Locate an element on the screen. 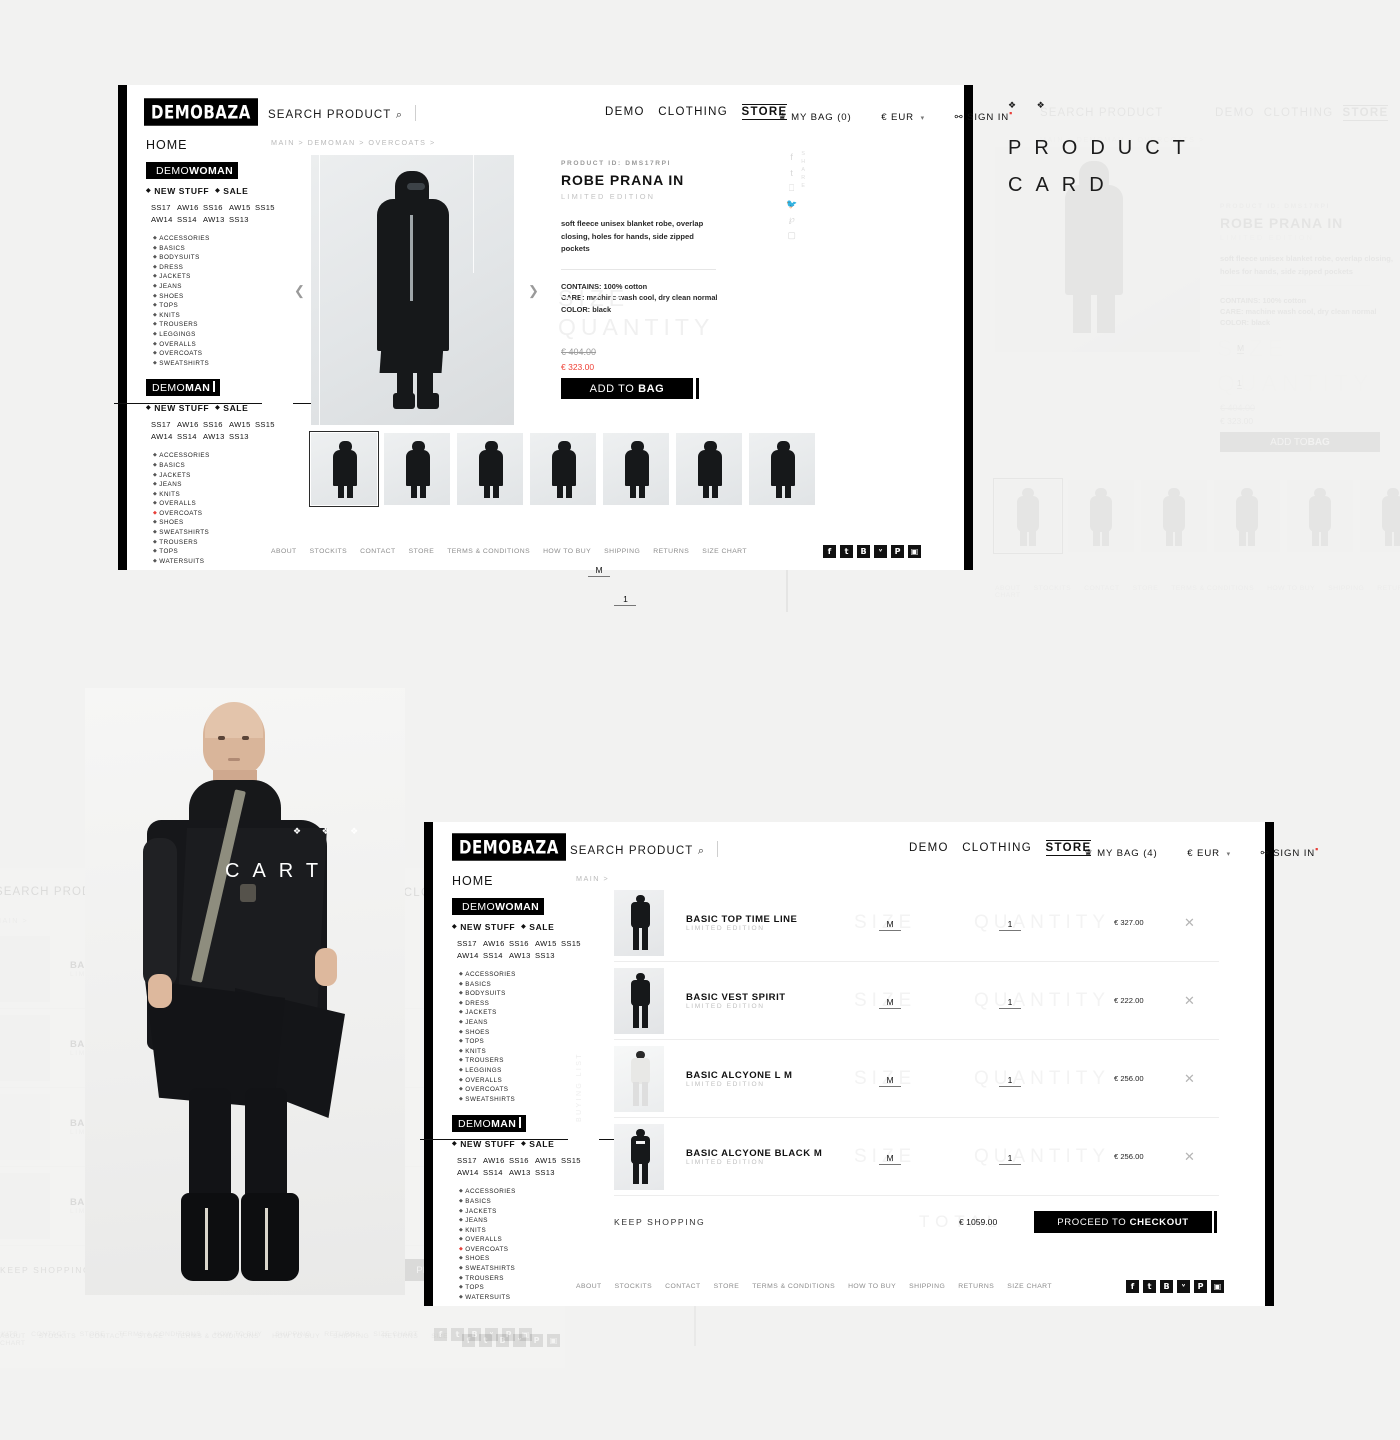 Image resolution: width=1400 pixels, height=1440 pixels. sidebar-item-bodysuits: ◆ BODYSUITS is located at coordinates (224, 258).